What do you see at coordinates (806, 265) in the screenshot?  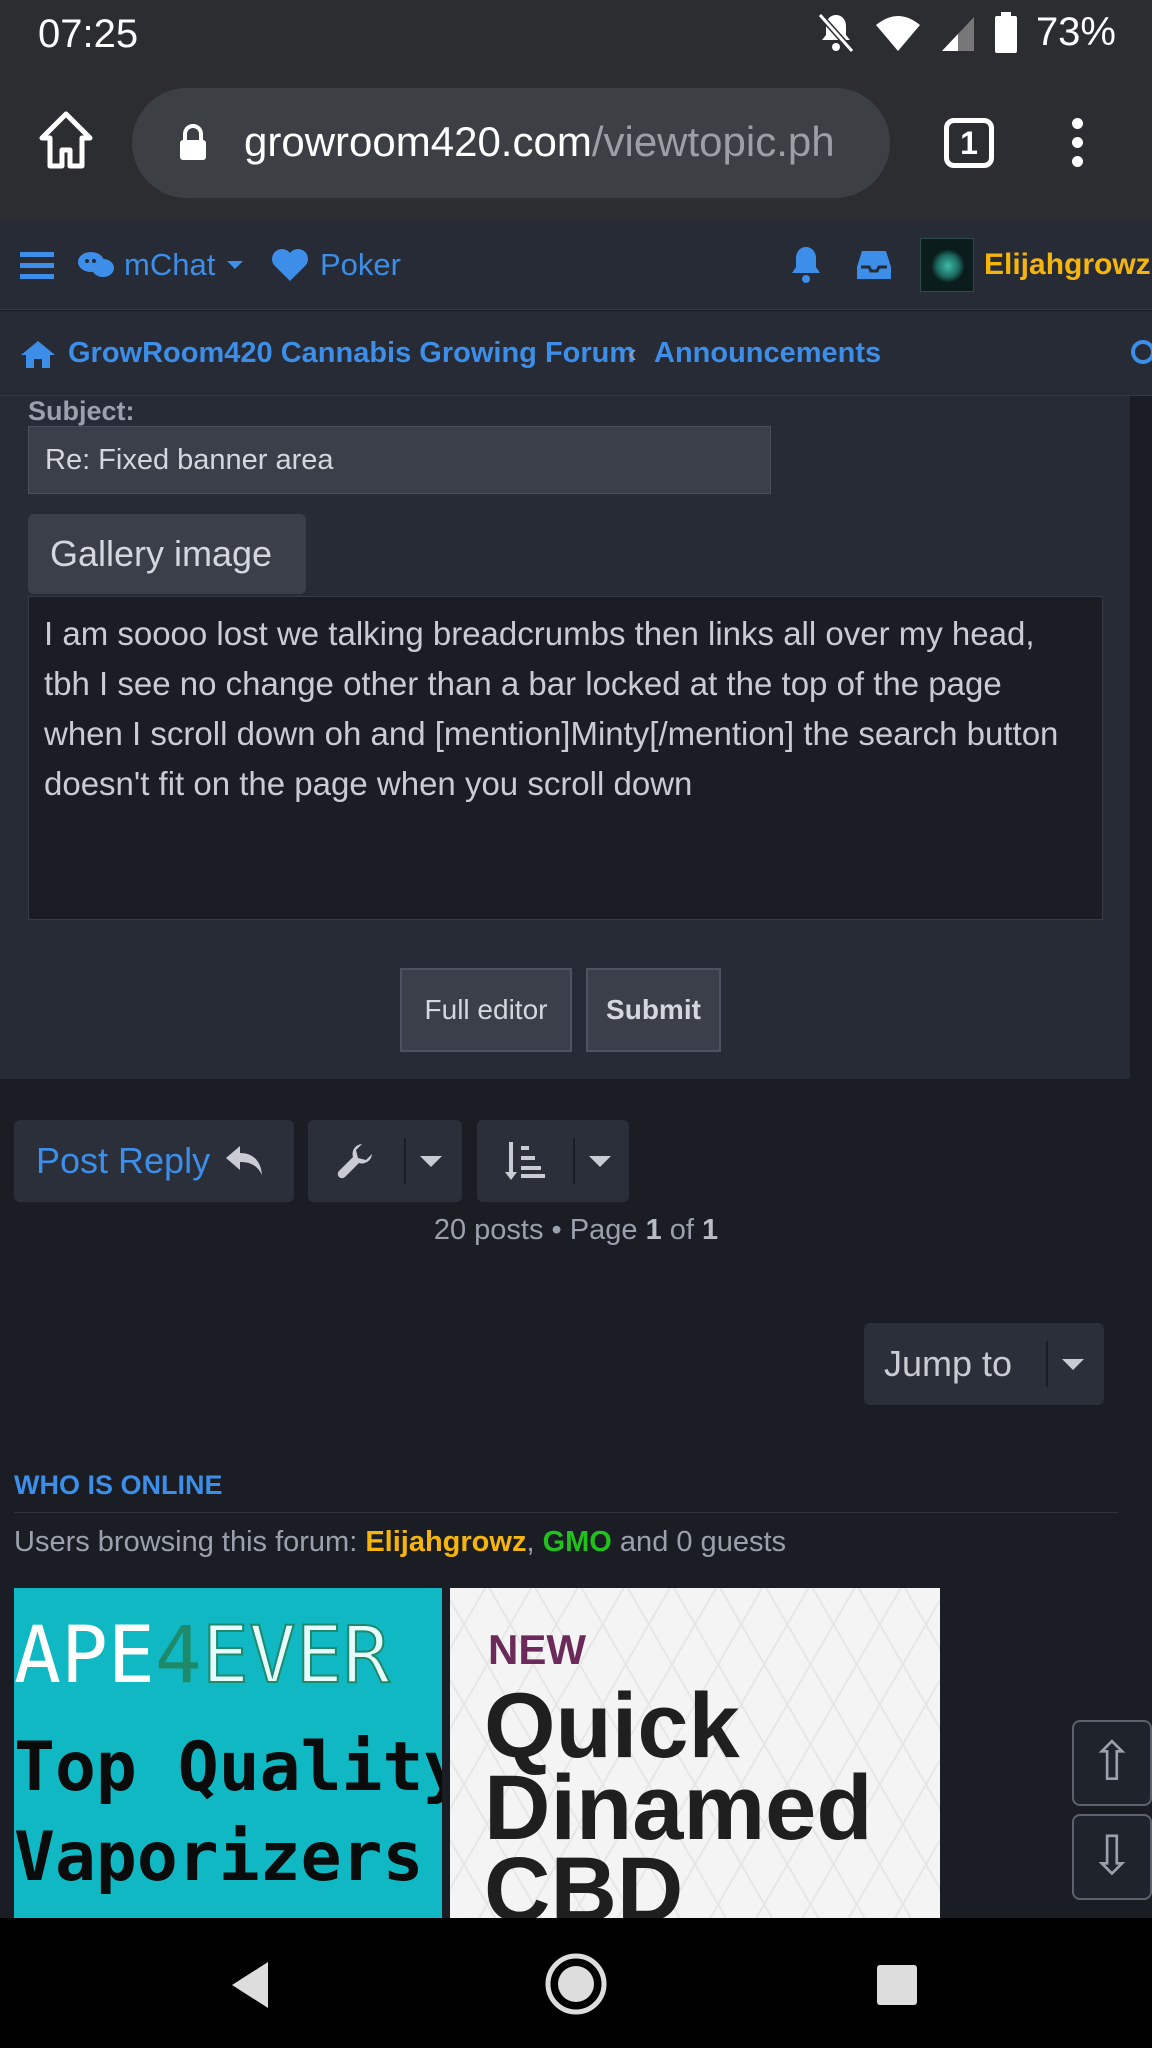 I see `notifications-bell-icon` at bounding box center [806, 265].